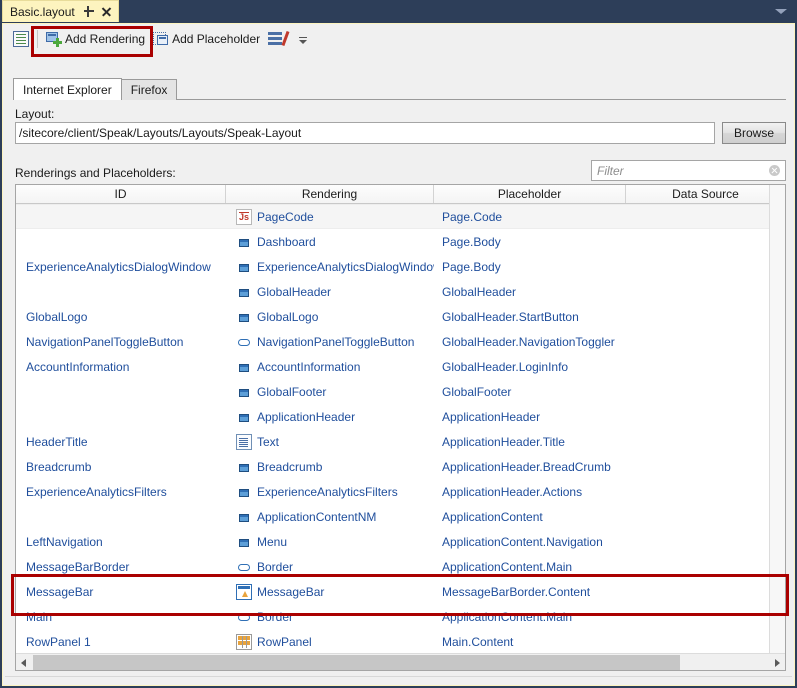  I want to click on table-row: ApplicationContentNM ApplicationContent, so click(400, 516).